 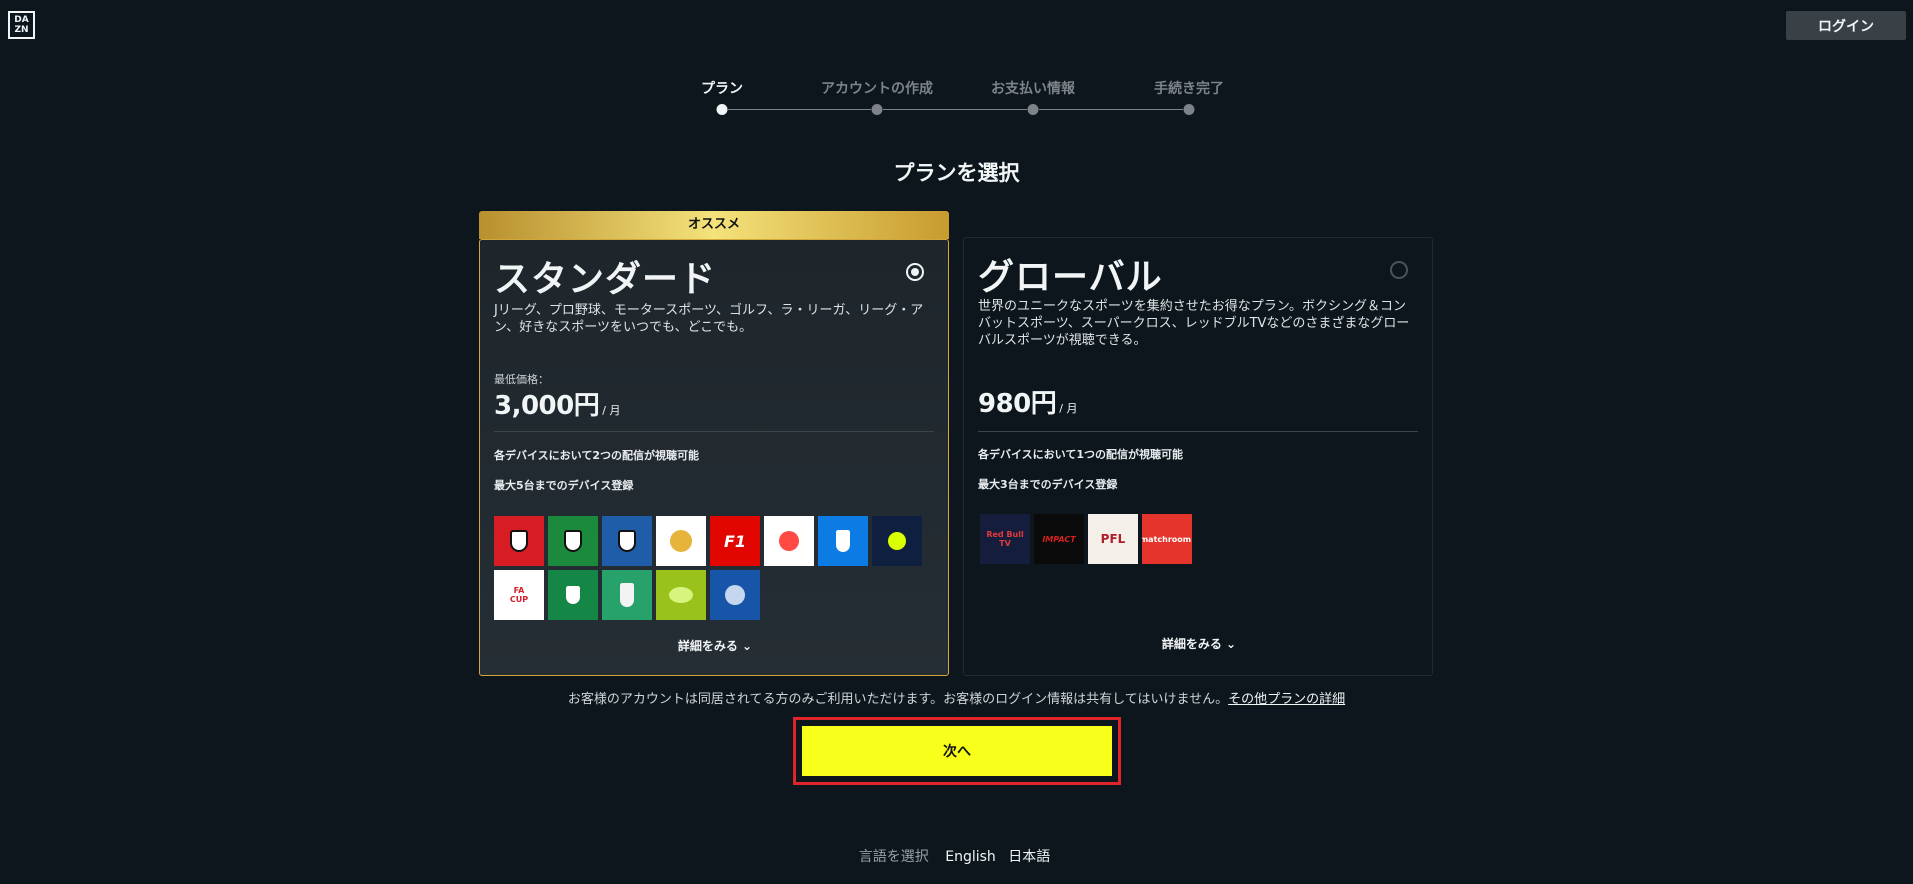 What do you see at coordinates (627, 541) in the screenshot?
I see `logo-j3` at bounding box center [627, 541].